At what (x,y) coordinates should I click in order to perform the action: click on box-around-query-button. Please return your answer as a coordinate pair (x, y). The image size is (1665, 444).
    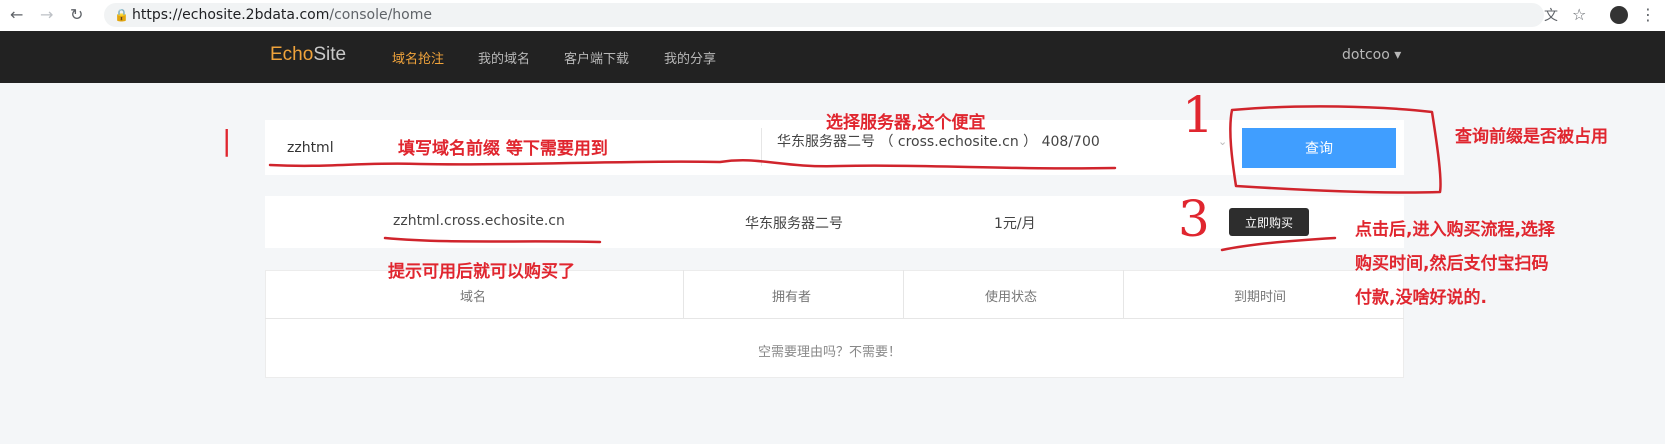
    Looking at the image, I should click on (1335, 149).